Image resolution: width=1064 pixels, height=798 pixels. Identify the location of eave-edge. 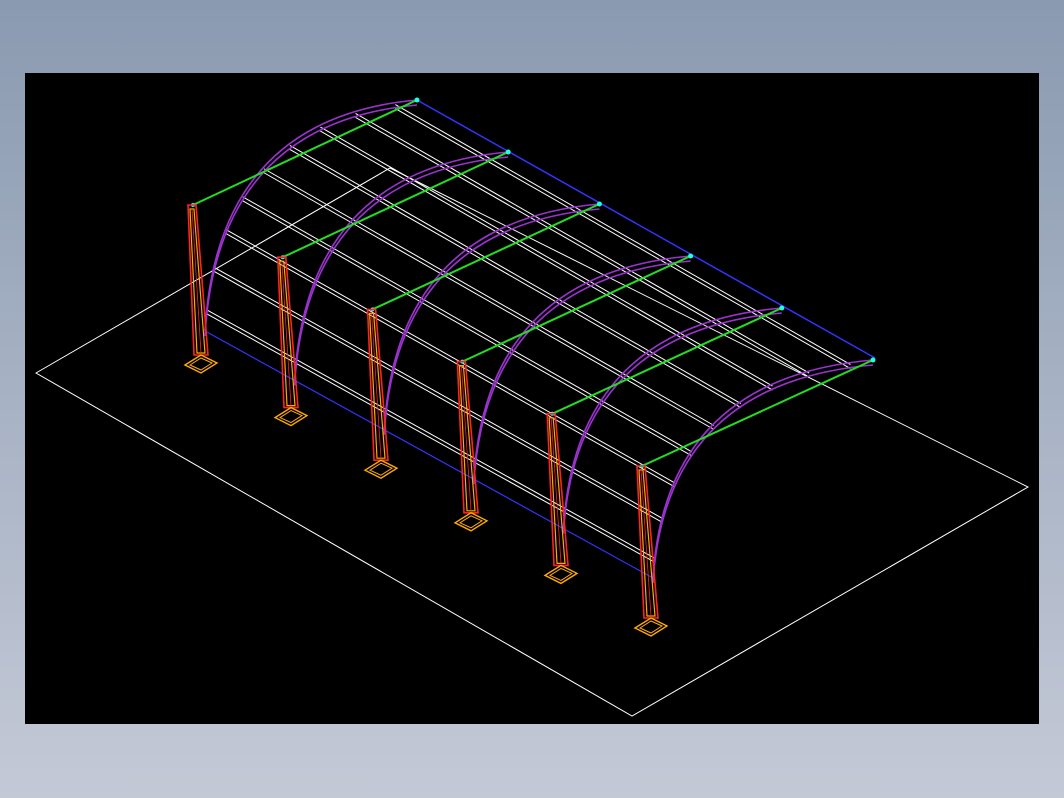
(429, 454).